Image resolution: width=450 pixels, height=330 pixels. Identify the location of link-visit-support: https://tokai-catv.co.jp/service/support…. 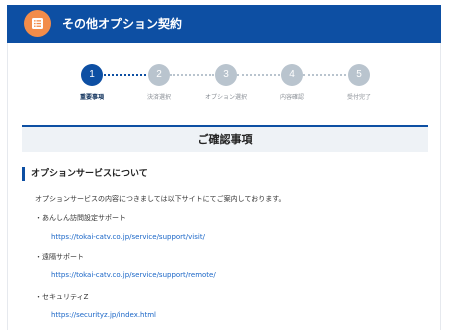
(128, 237).